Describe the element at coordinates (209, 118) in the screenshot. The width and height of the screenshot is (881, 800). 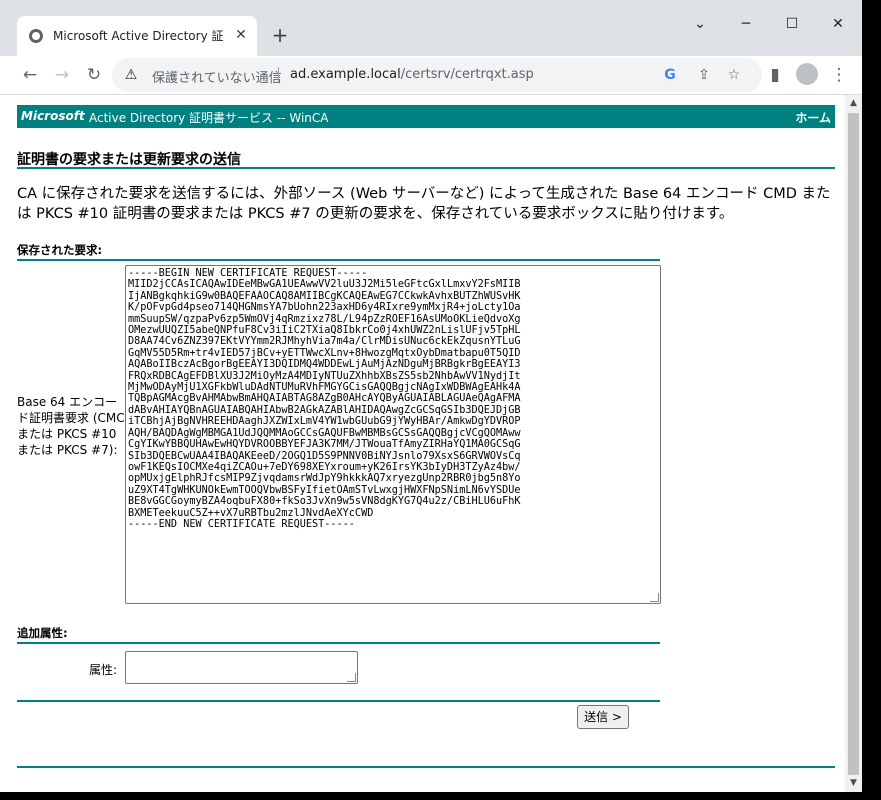
I see `service-title: Active Directory 証明書サービス -- WinCA` at that location.